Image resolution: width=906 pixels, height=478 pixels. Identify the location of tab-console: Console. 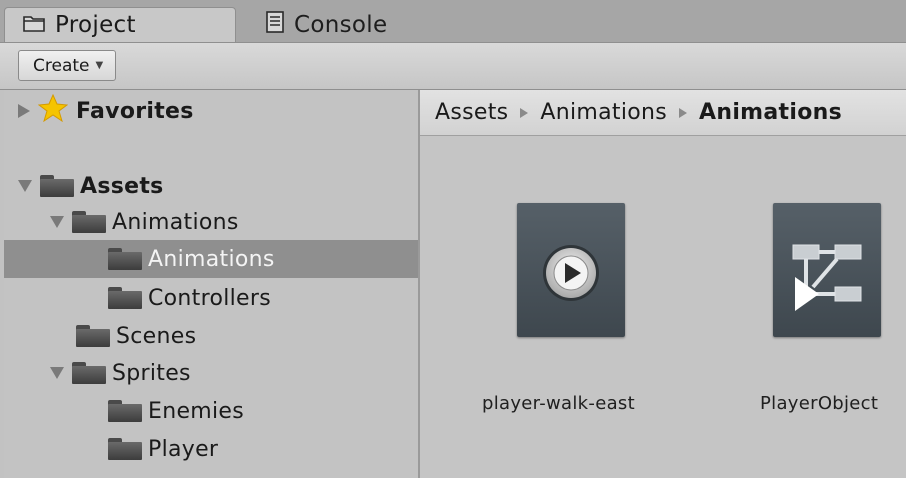
(339, 24).